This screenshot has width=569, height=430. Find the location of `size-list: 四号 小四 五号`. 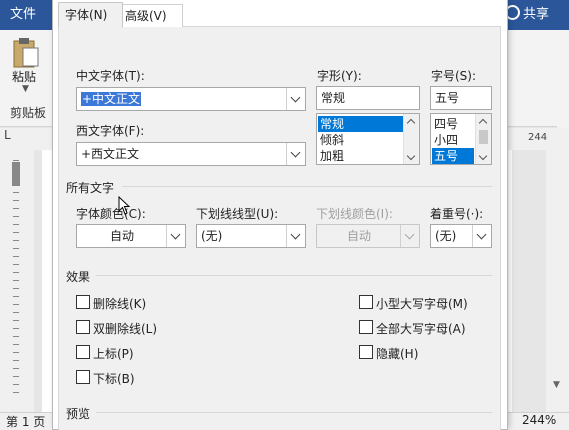

size-list: 四号 小四 五号 is located at coordinates (461, 139).